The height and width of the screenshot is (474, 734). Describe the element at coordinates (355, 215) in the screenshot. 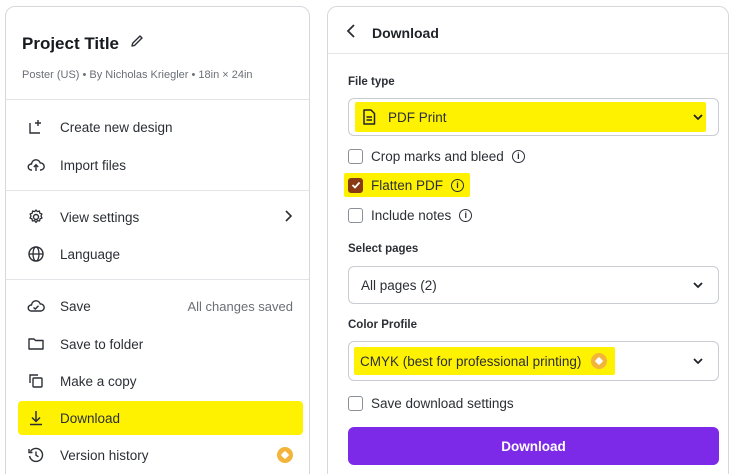

I see `include-notes-checkbox` at that location.